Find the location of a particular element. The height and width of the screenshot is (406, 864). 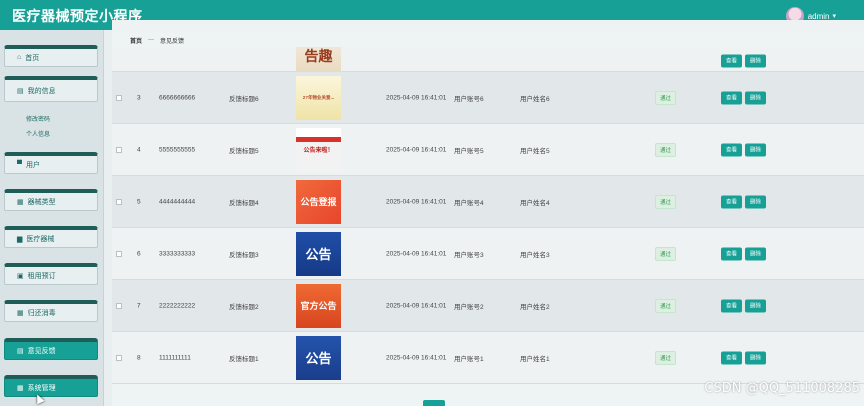

feedback-account: 4444444444 is located at coordinates (177, 201).